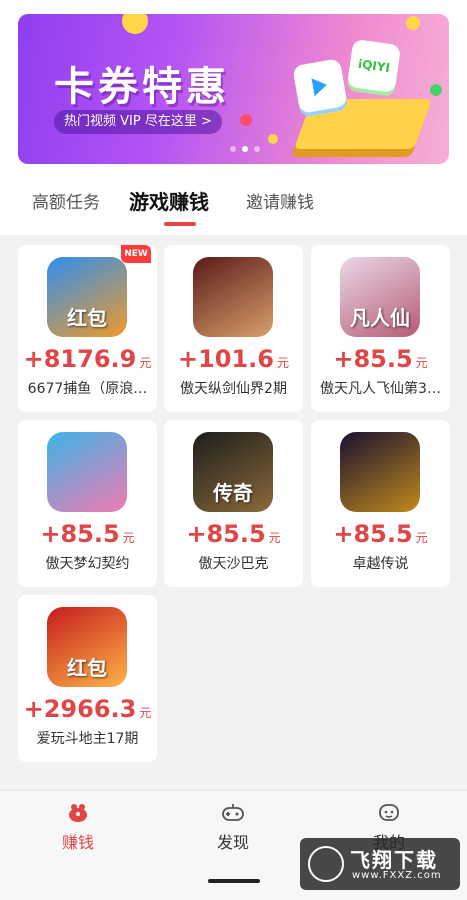  I want to click on reward-amount: +101.6 元, so click(233, 359).